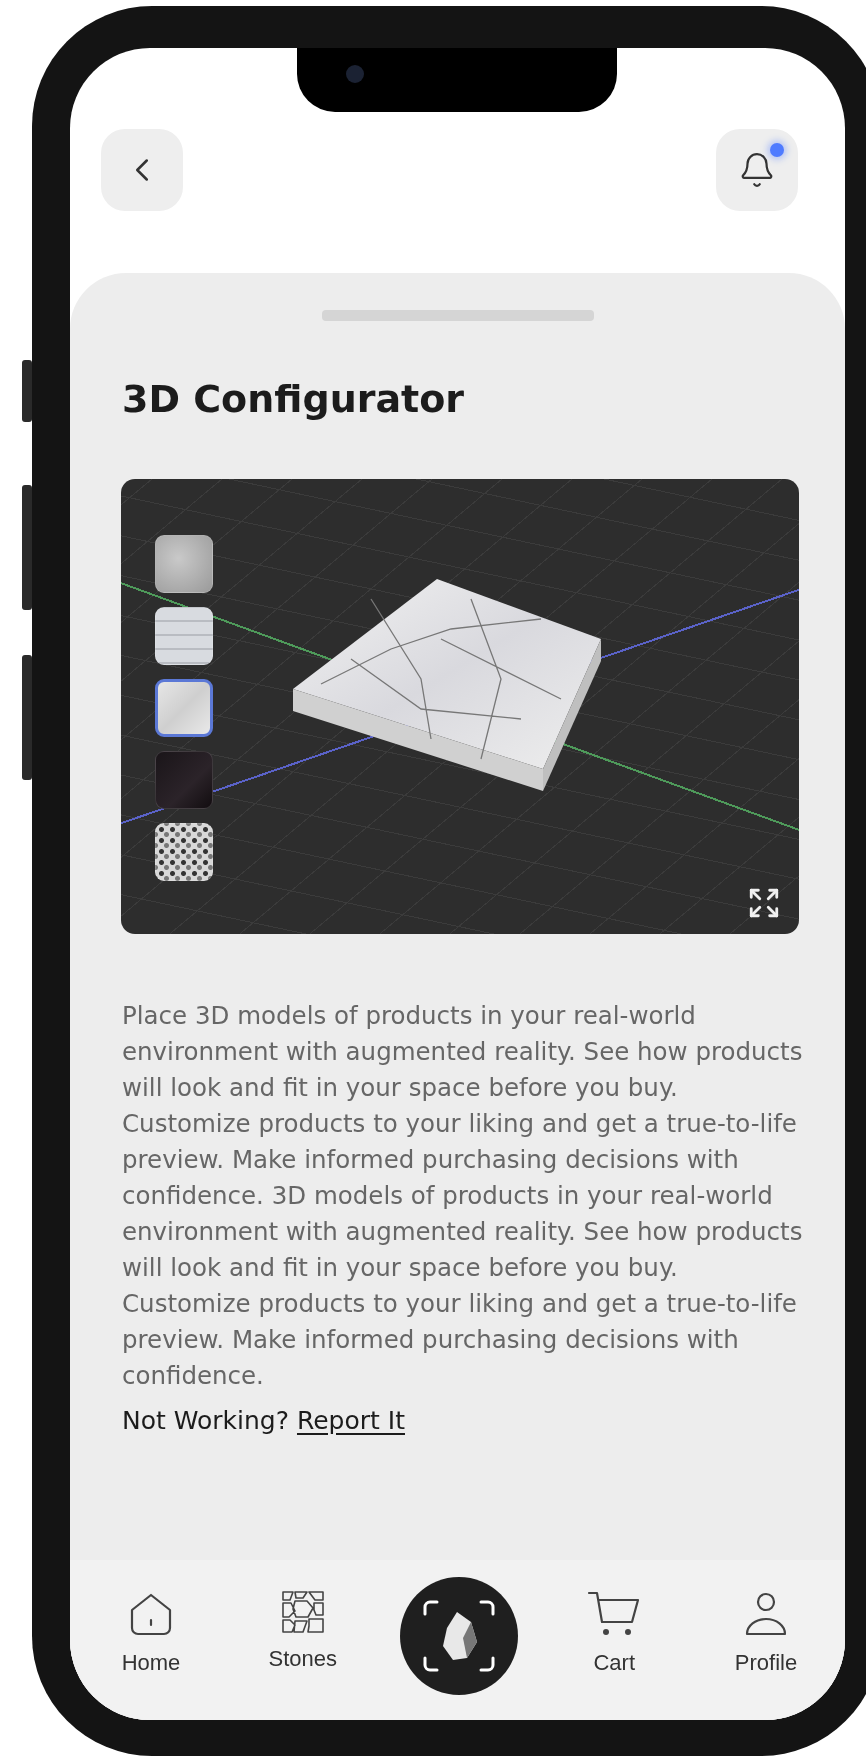 This screenshot has width=866, height=1761. What do you see at coordinates (351, 1420) in the screenshot?
I see `report-link: Report It` at bounding box center [351, 1420].